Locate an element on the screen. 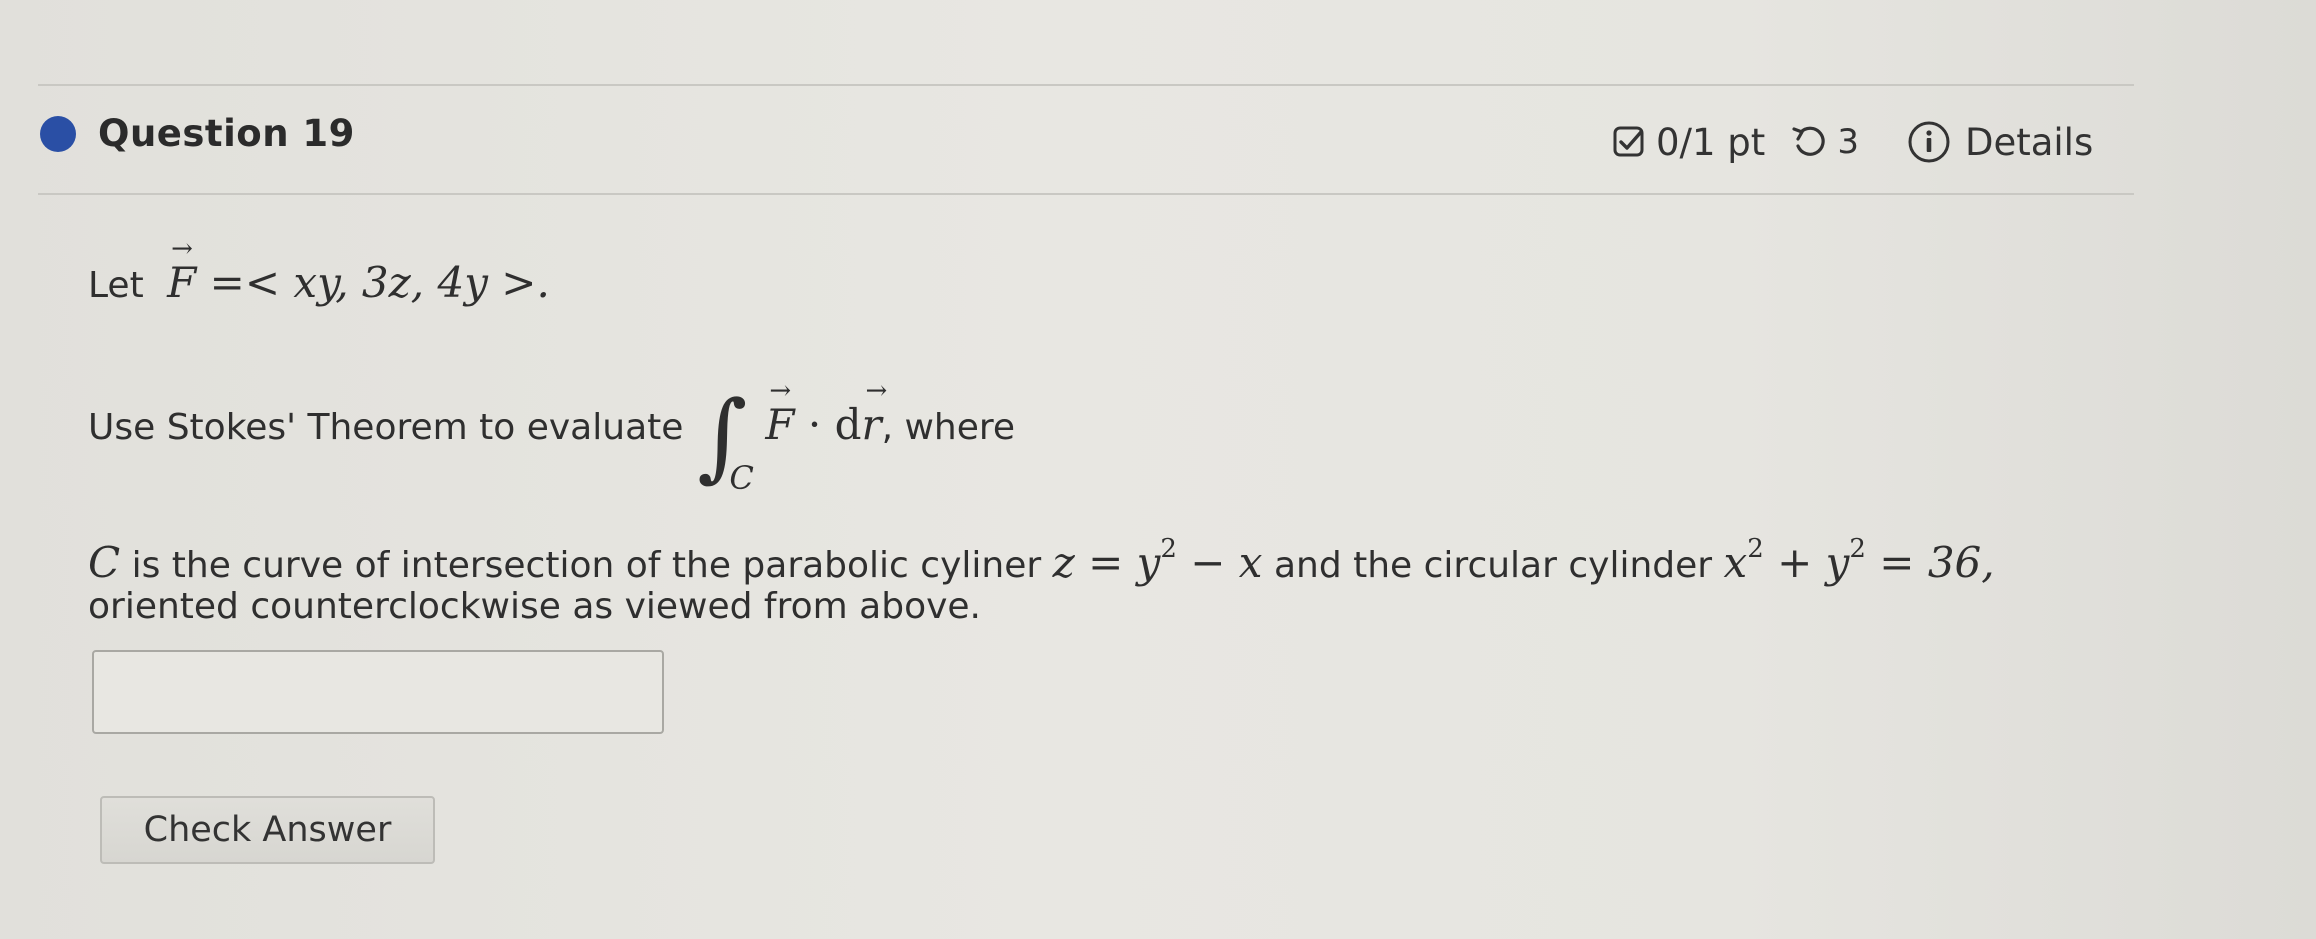 The width and height of the screenshot is (2316, 939). answer-input is located at coordinates (378, 692).